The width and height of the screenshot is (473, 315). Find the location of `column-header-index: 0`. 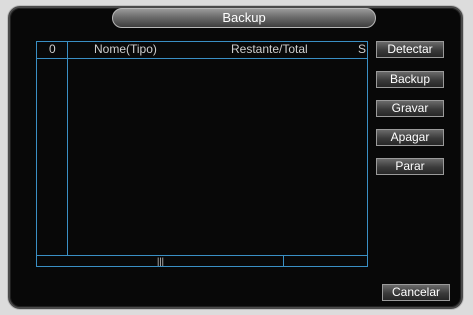

column-header-index: 0 is located at coordinates (52, 49).